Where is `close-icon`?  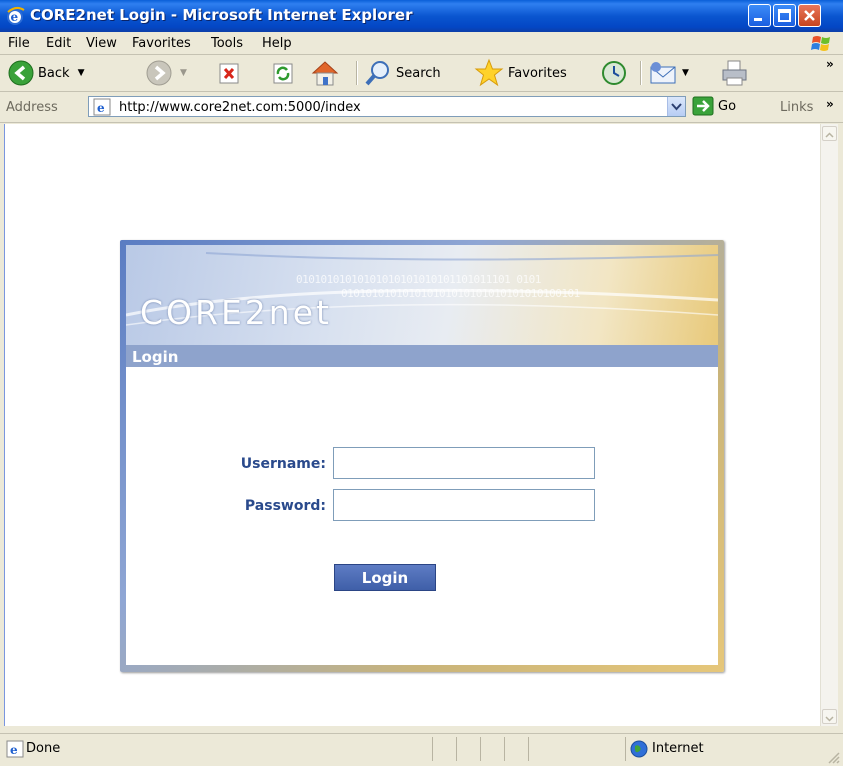
close-icon is located at coordinates (809, 15).